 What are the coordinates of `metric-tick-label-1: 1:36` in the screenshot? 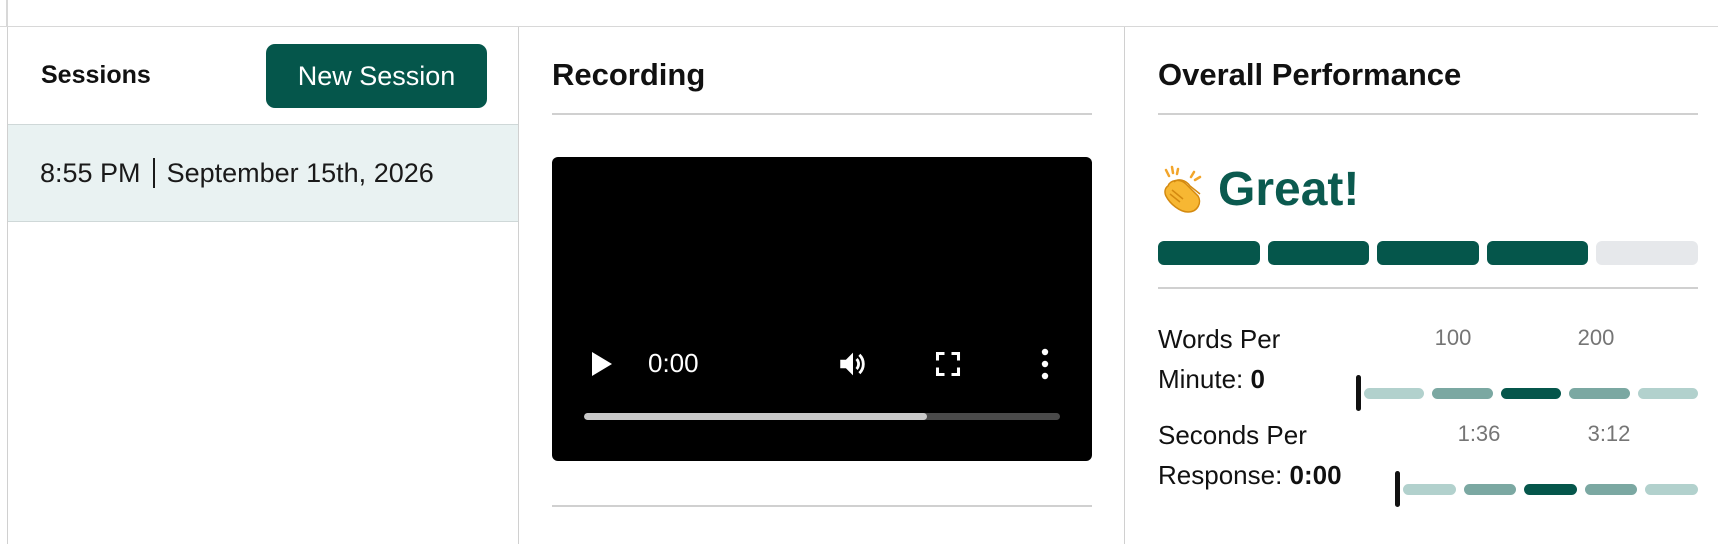 It's located at (1479, 433).